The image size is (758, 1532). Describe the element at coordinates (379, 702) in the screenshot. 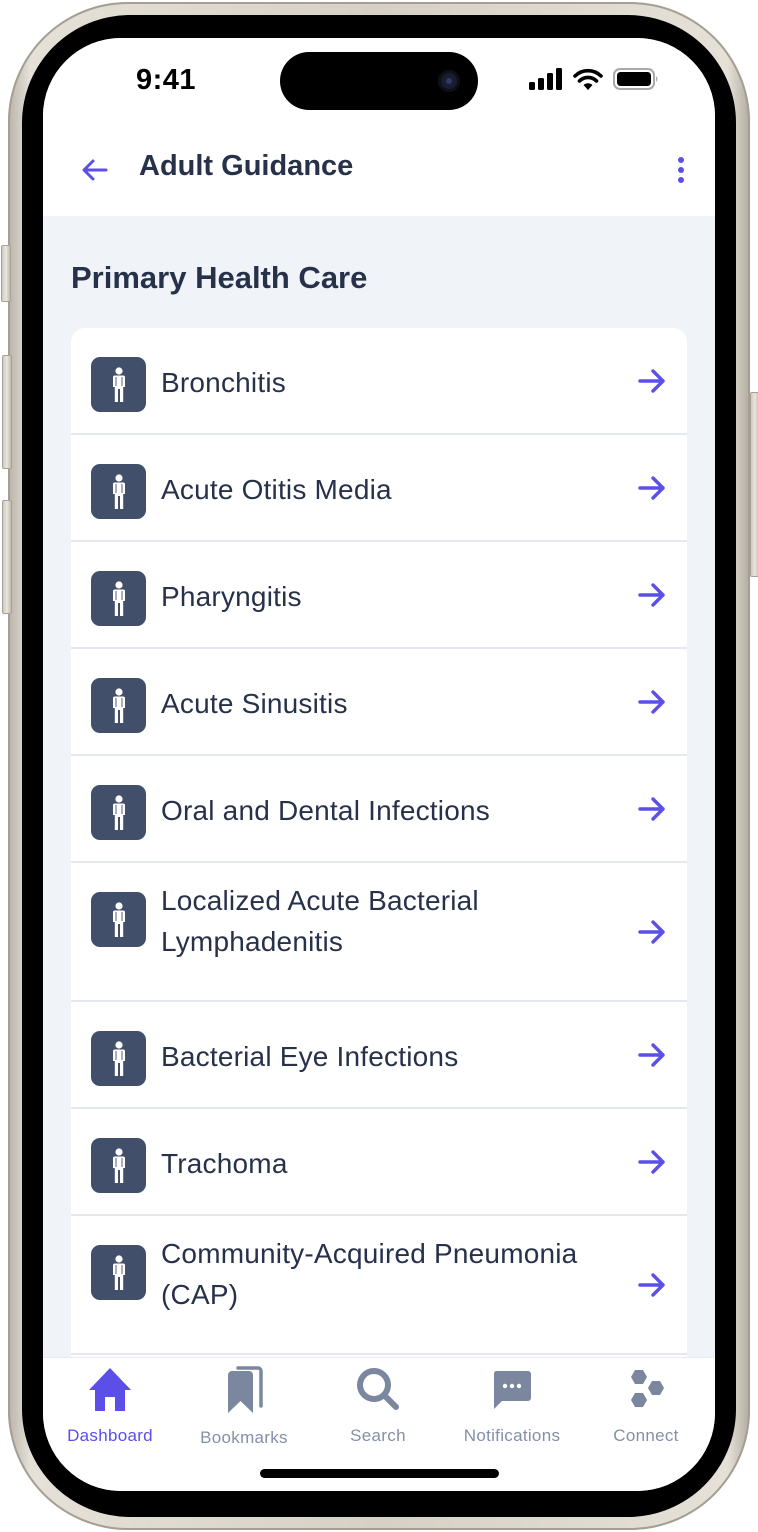

I see `list-item: Acute Sinusitis` at that location.